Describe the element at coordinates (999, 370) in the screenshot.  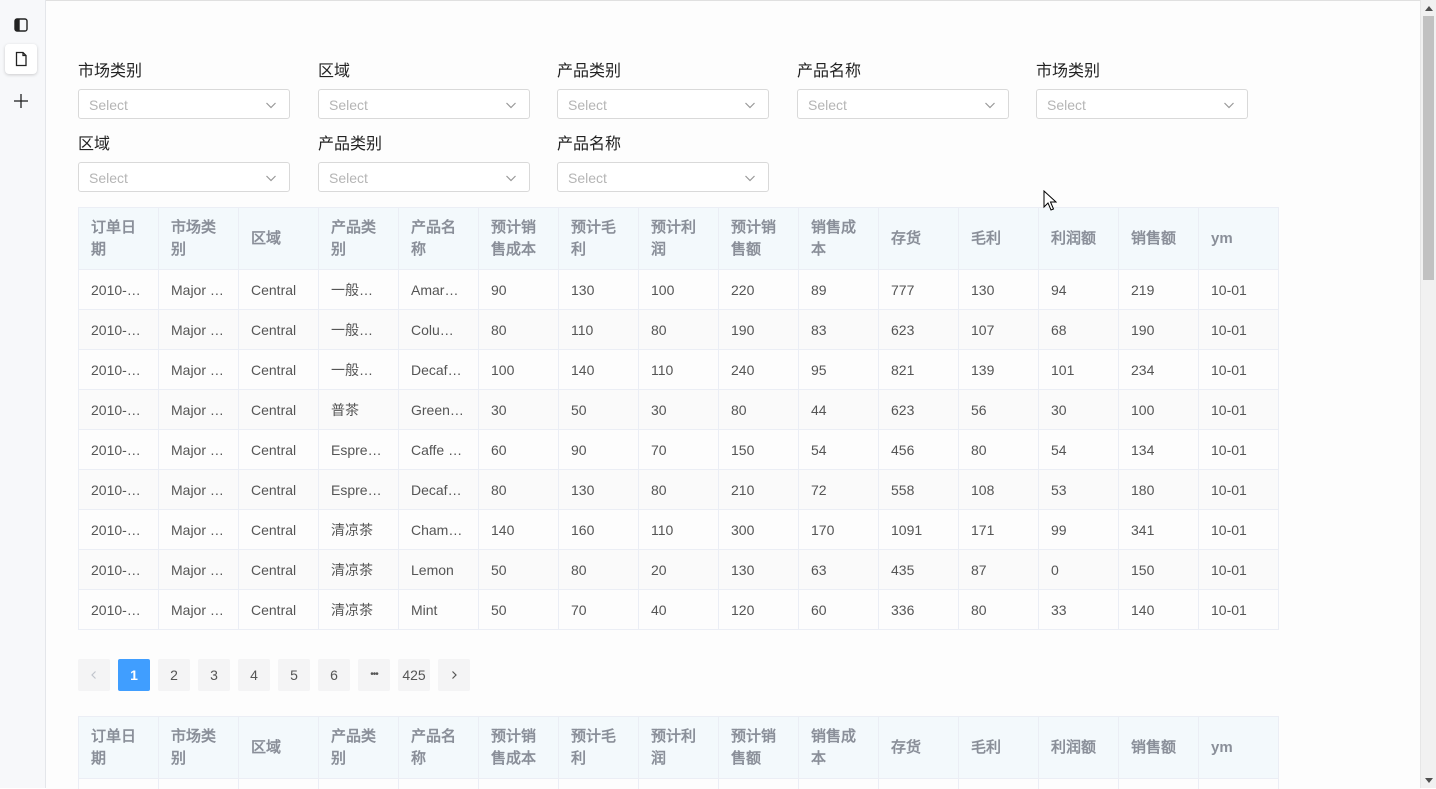
I see `table-cell: 139` at that location.